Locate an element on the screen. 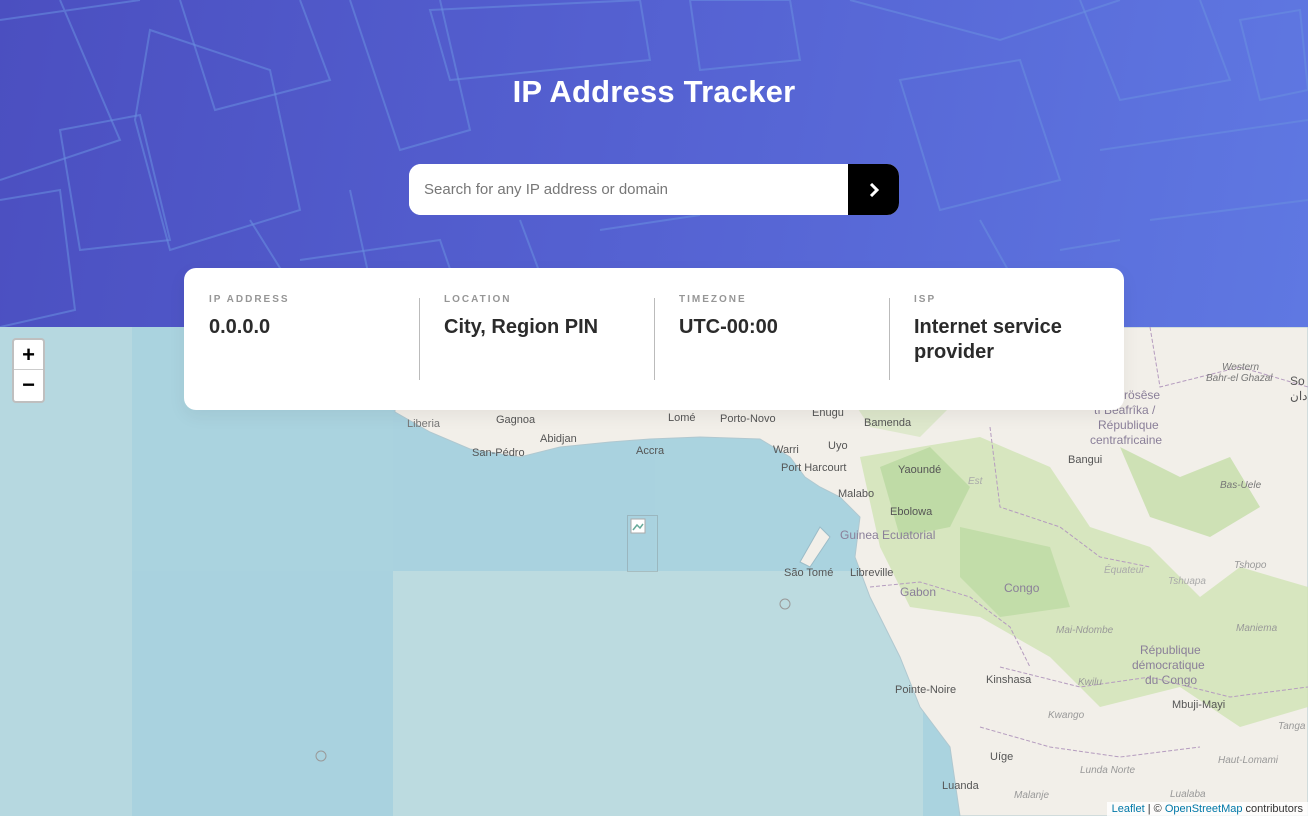 The width and height of the screenshot is (1308, 816). search-submit-button is located at coordinates (873, 189).